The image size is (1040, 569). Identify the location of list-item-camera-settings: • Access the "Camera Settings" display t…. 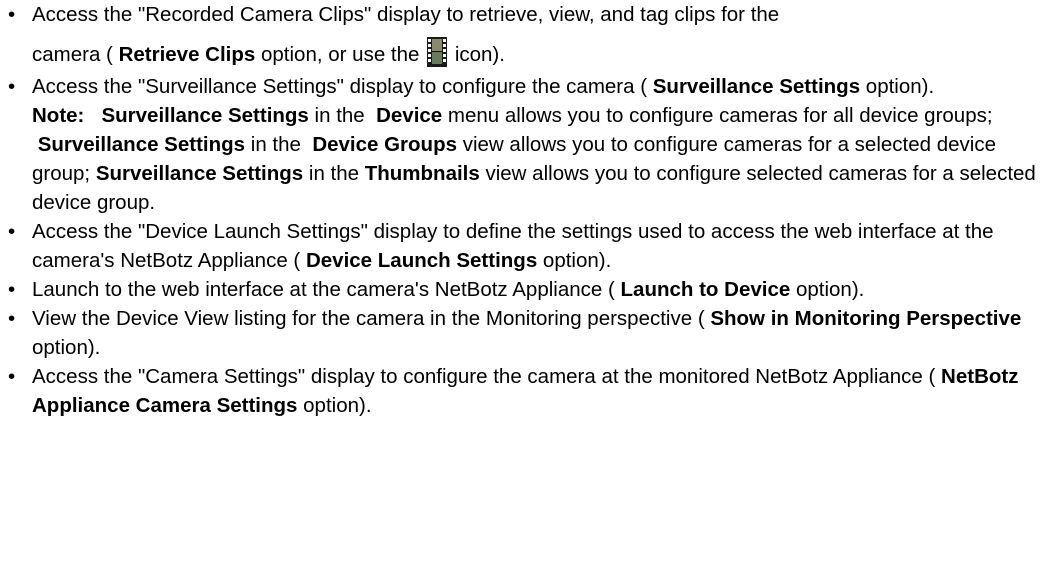
(520, 391).